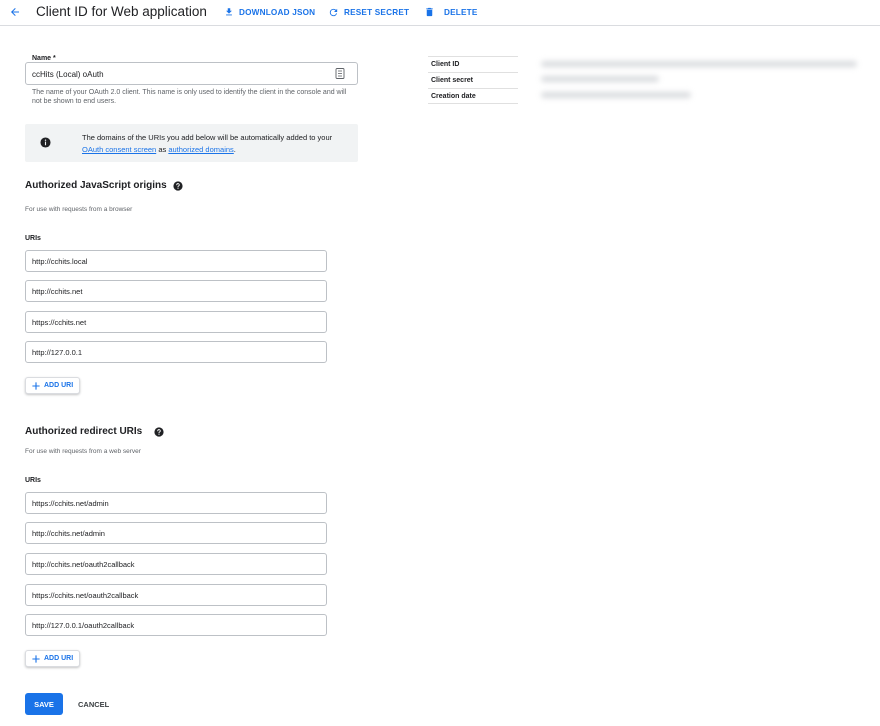 Image resolution: width=880 pixels, height=726 pixels. What do you see at coordinates (473, 64) in the screenshot?
I see `client-id-label: Client ID` at bounding box center [473, 64].